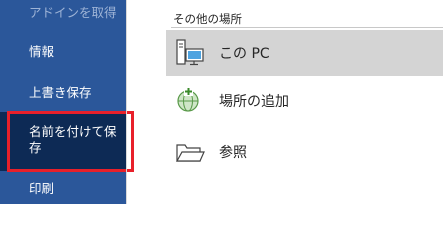 This screenshot has height=240, width=443. What do you see at coordinates (126, 102) in the screenshot?
I see `panel-divider` at bounding box center [126, 102].